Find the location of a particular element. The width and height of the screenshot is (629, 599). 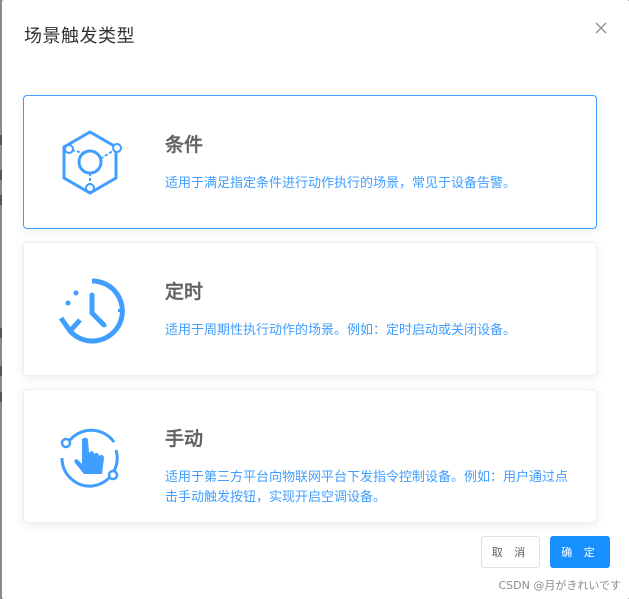

confirm-button: 确 定 is located at coordinates (580, 552).